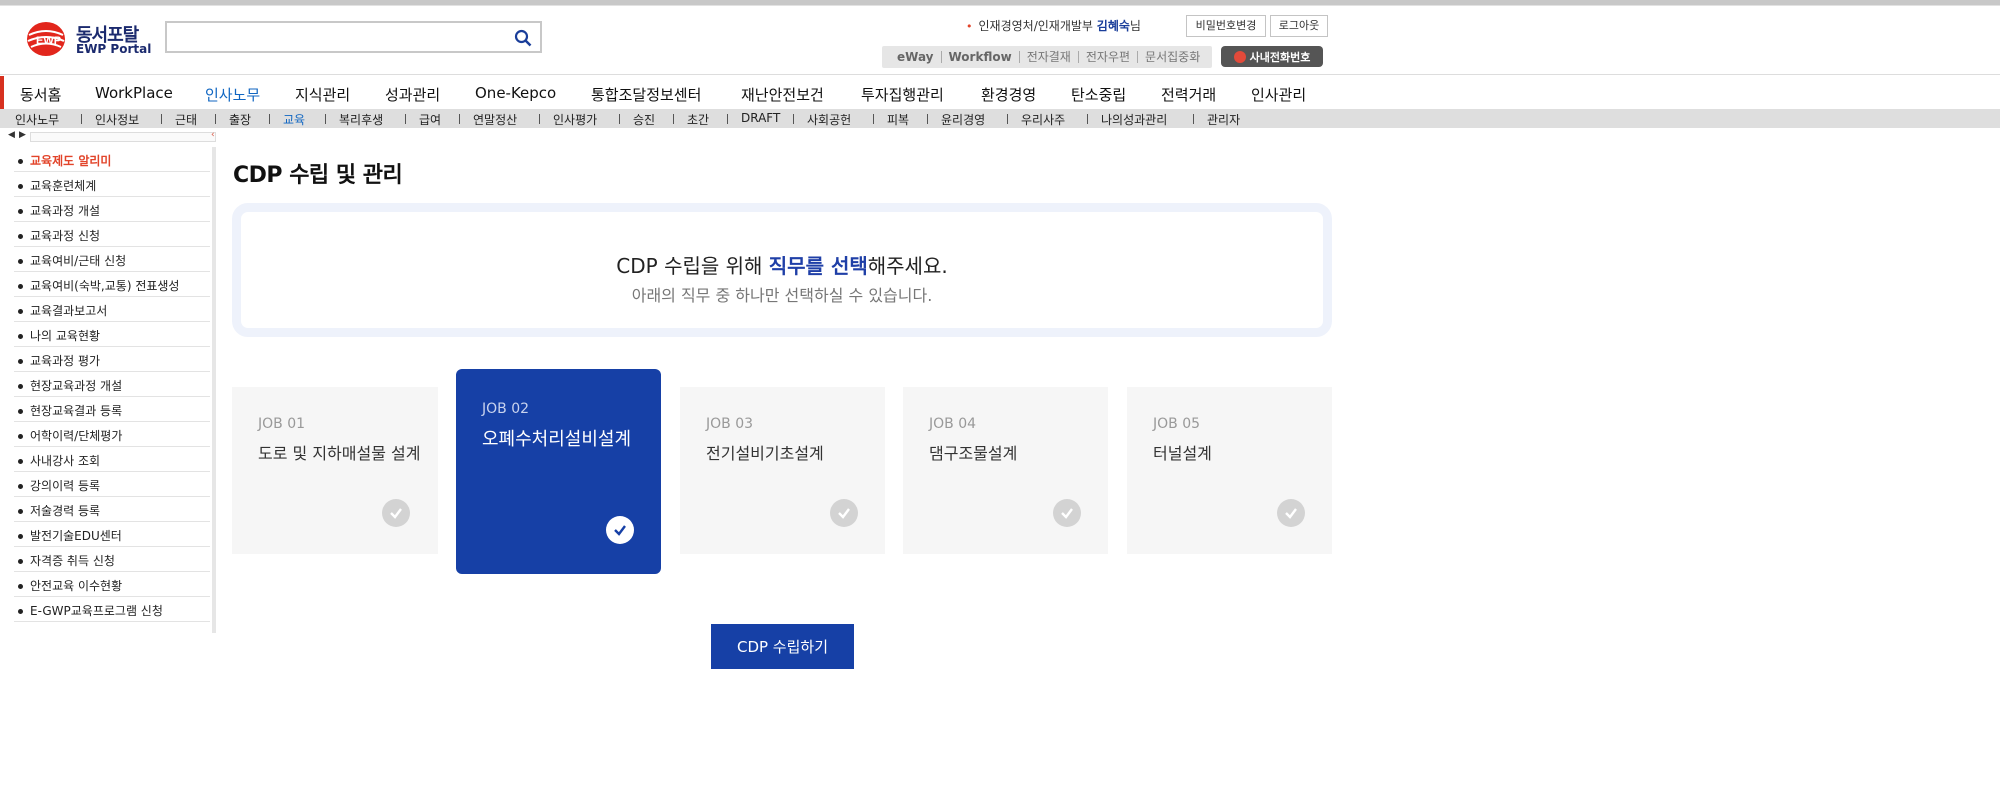  I want to click on sub-nav-item: 인사노무, so click(37, 119).